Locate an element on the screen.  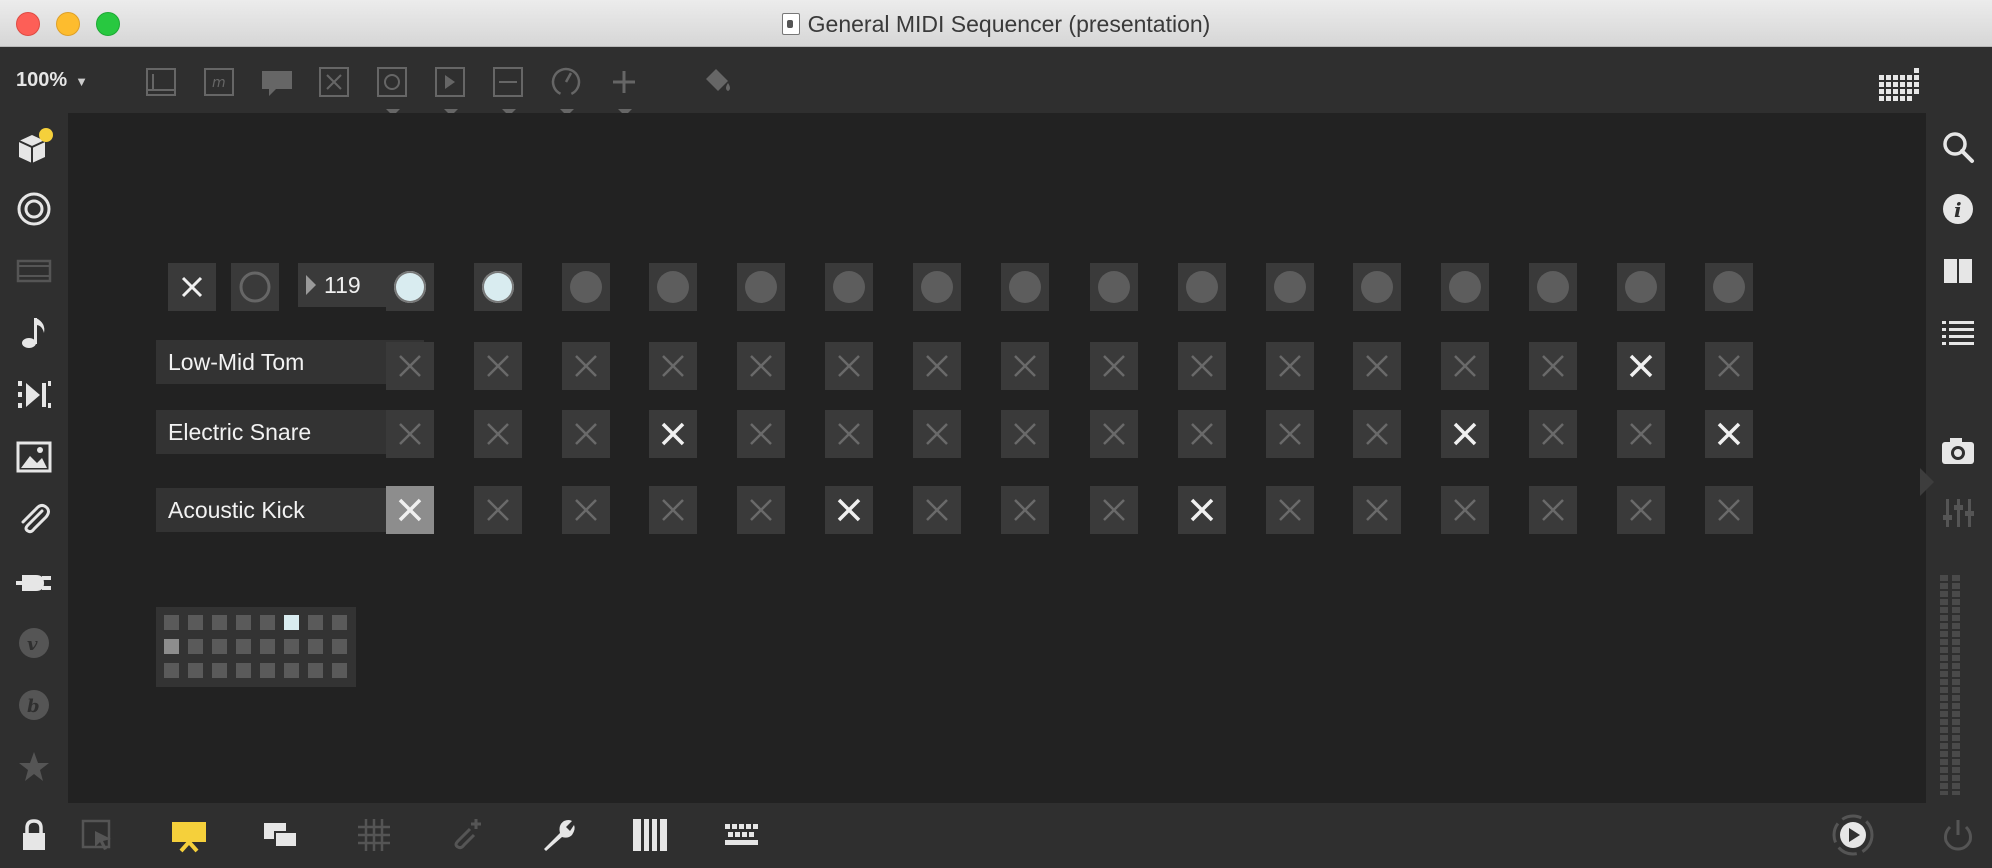
piano-icon is located at coordinates (650, 835).